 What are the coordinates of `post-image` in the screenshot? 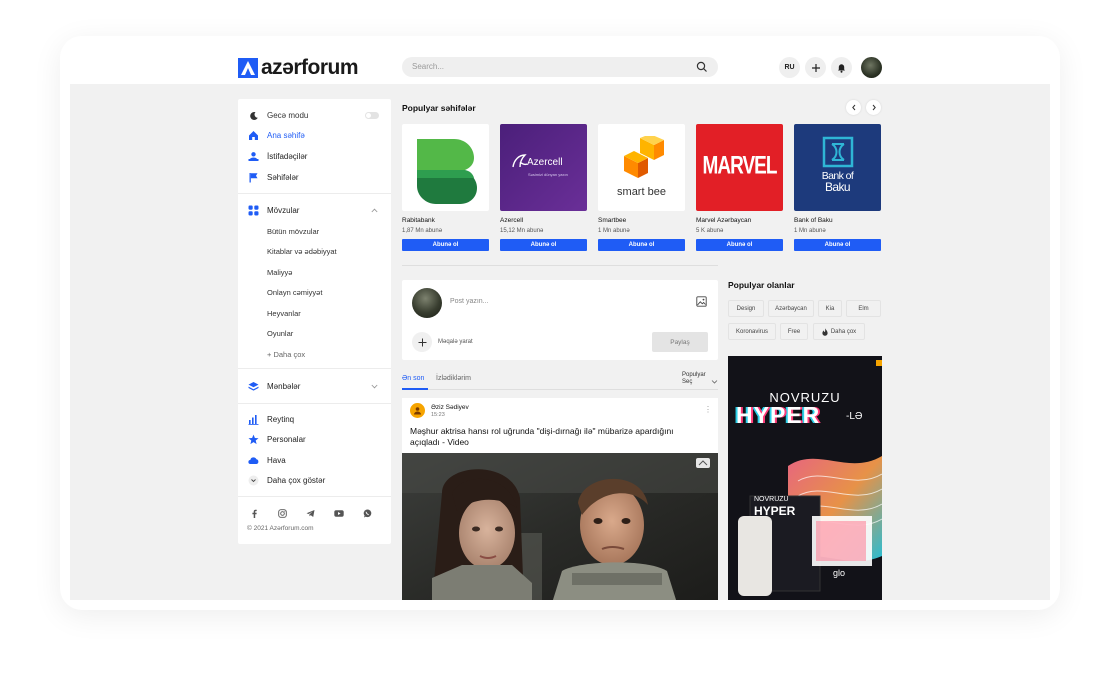 It's located at (560, 526).